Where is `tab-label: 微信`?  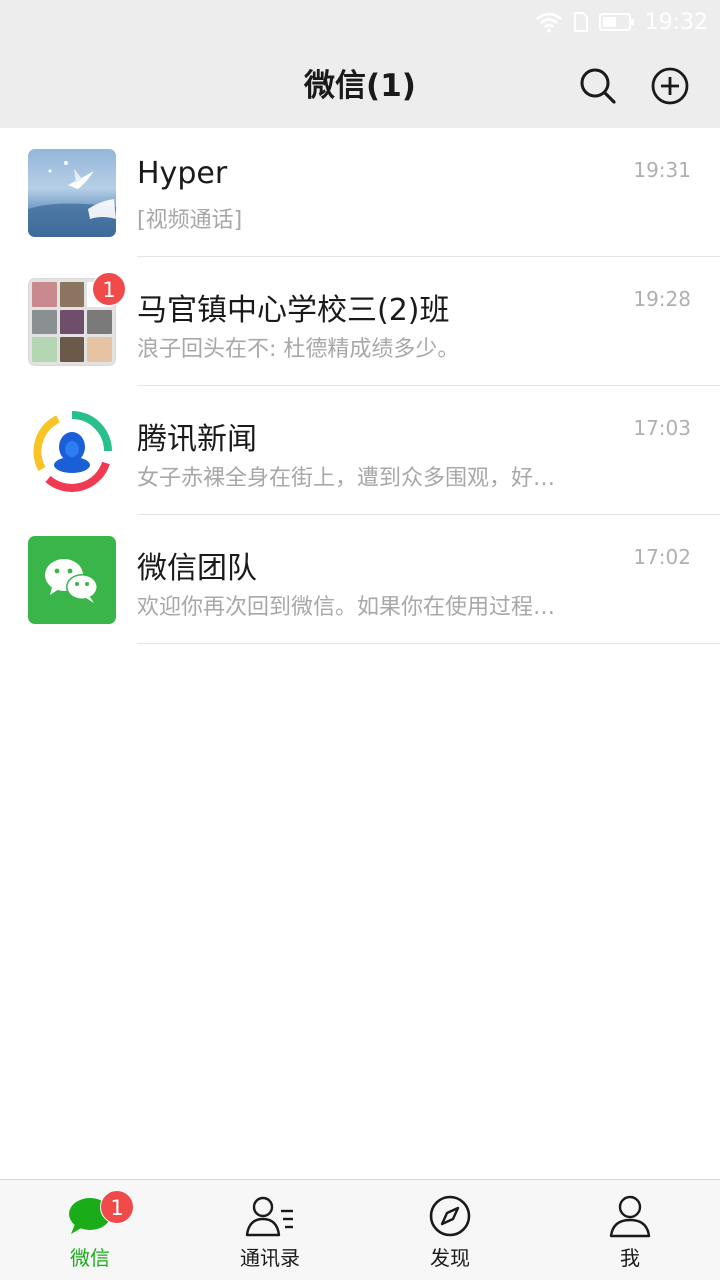 tab-label: 微信 is located at coordinates (90, 1258).